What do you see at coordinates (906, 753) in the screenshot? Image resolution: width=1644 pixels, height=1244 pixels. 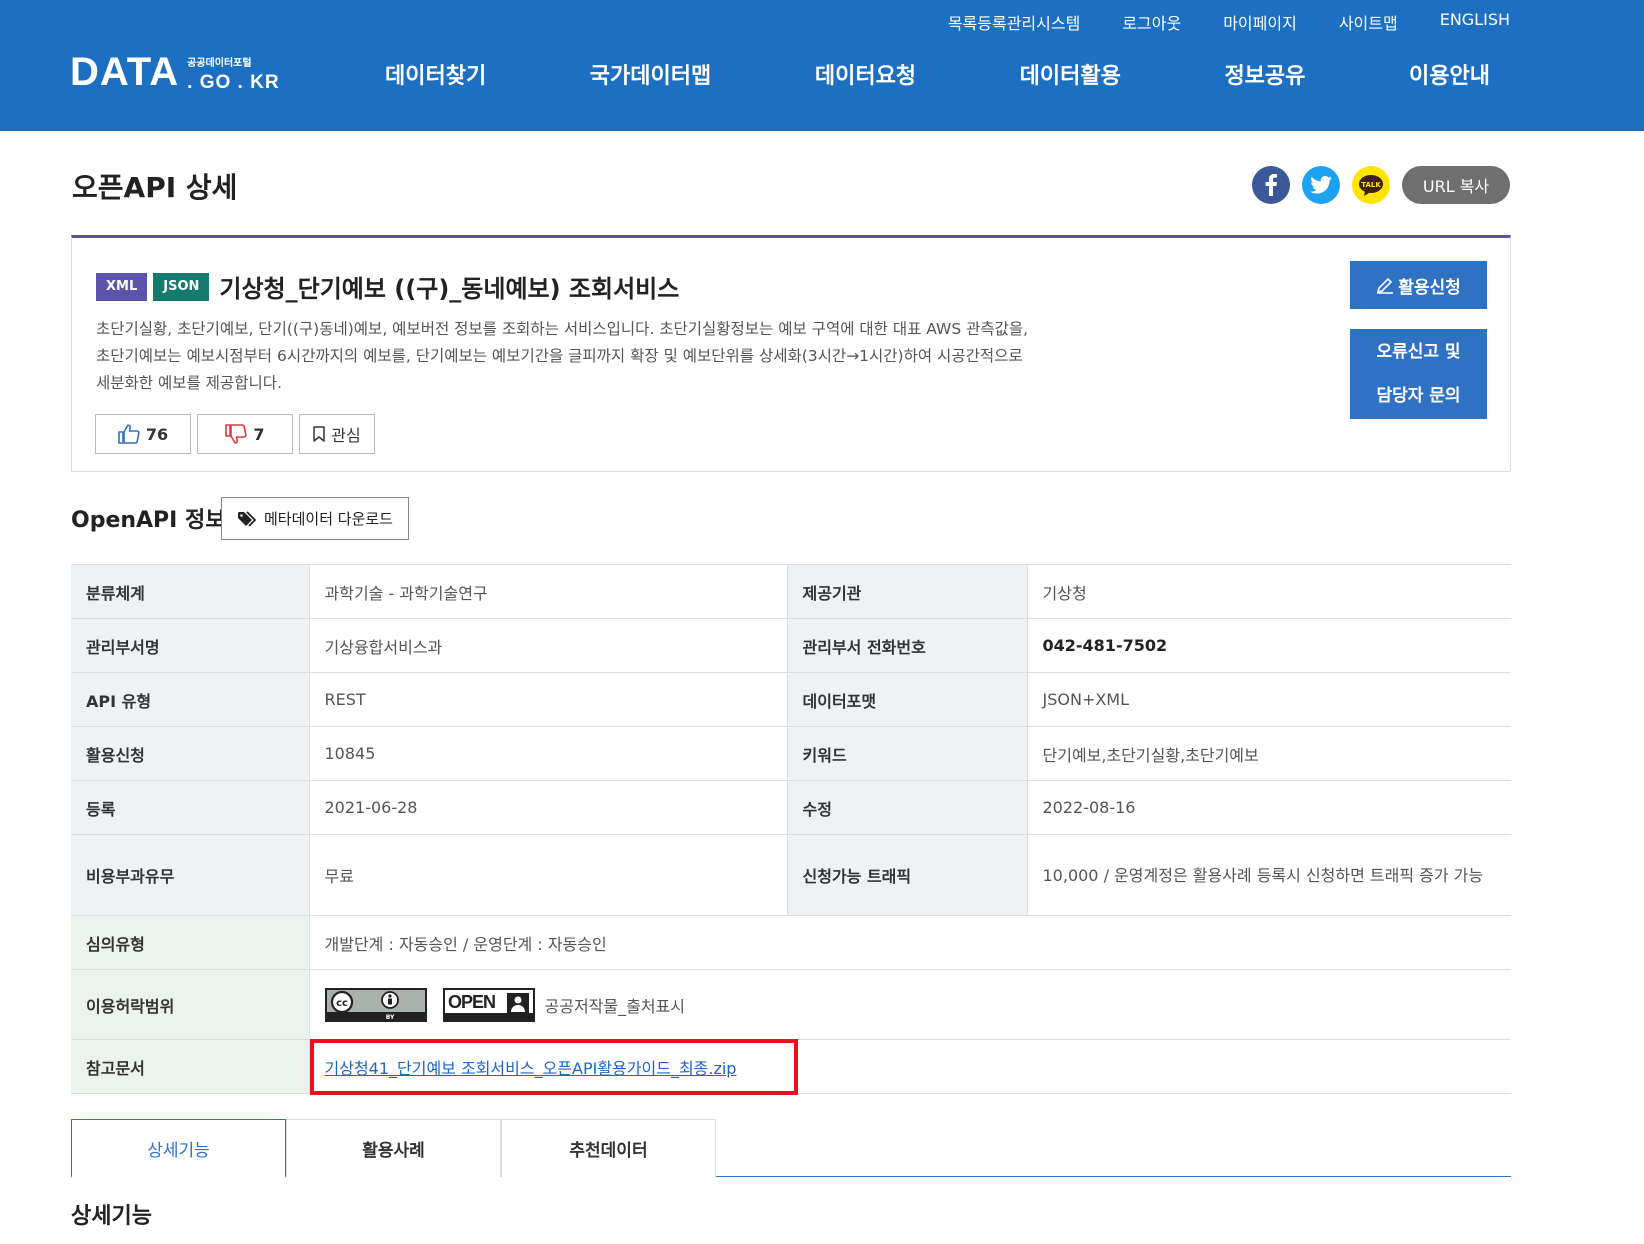 I see `keyword-label: 키워드` at bounding box center [906, 753].